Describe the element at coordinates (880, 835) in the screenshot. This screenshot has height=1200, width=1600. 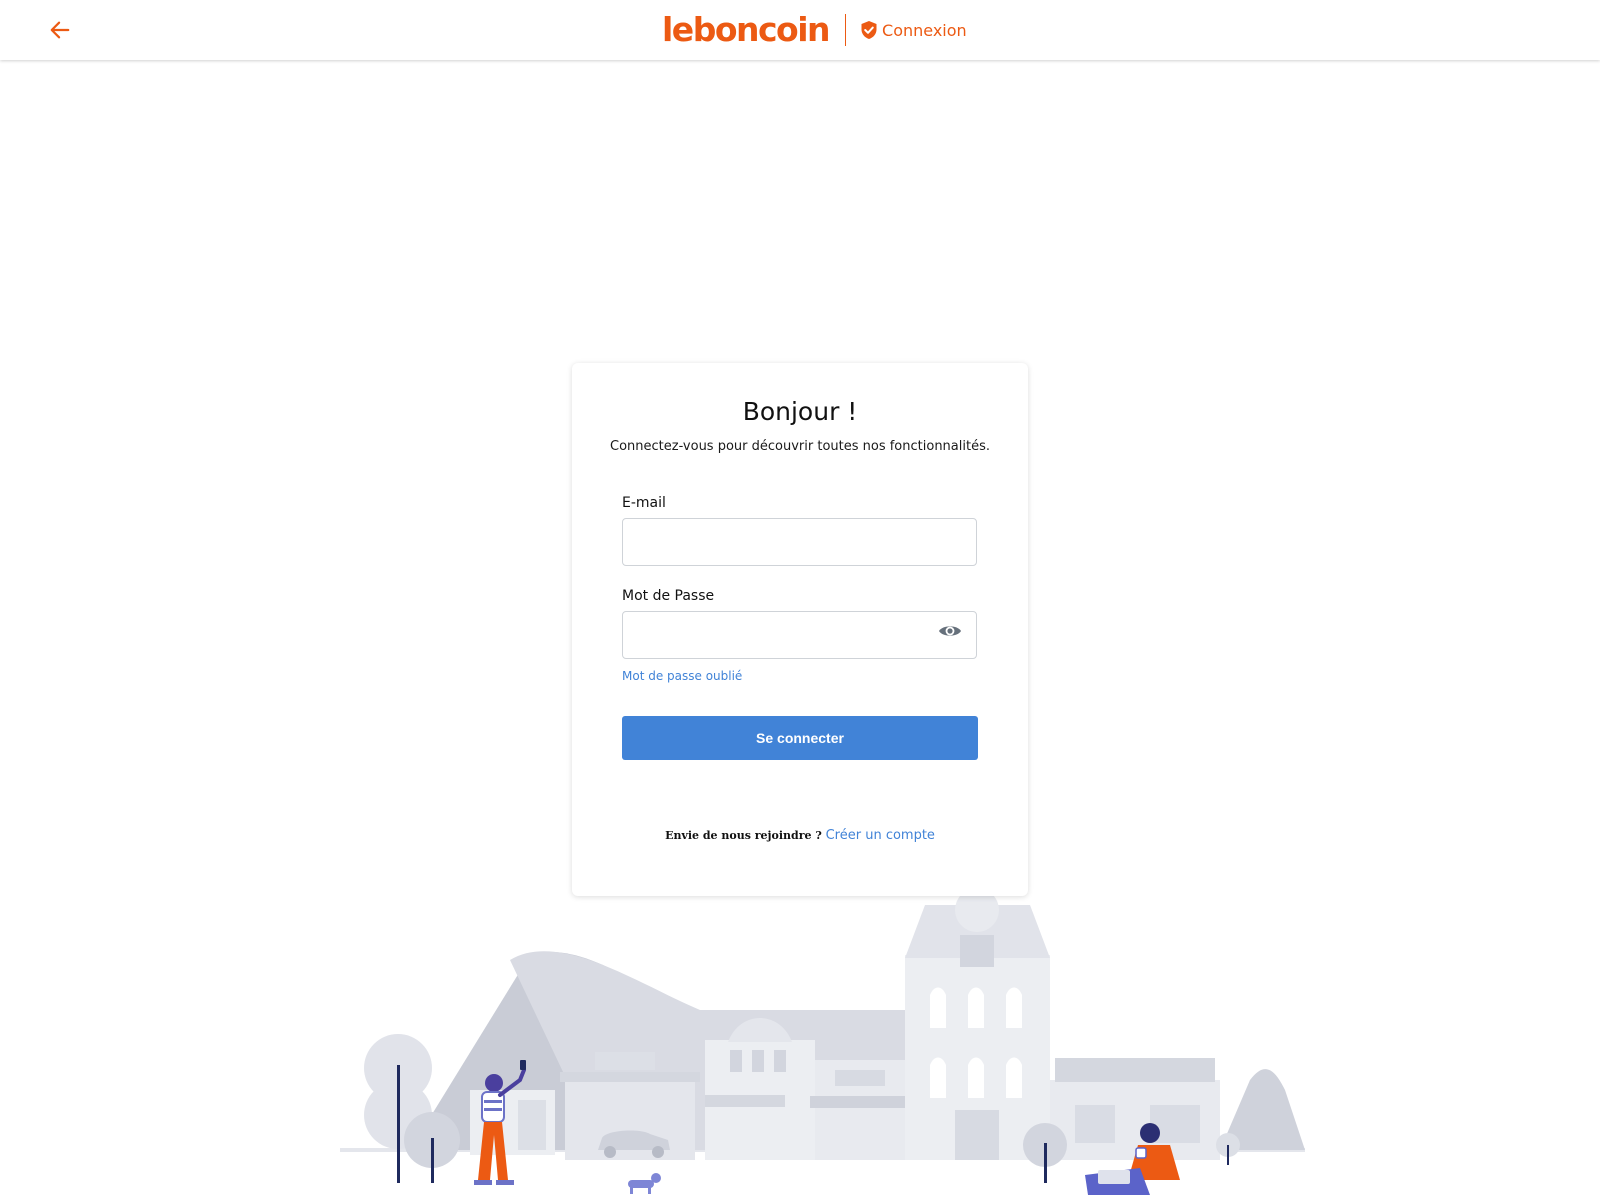
I see `create-account-link: Créer un compte` at that location.